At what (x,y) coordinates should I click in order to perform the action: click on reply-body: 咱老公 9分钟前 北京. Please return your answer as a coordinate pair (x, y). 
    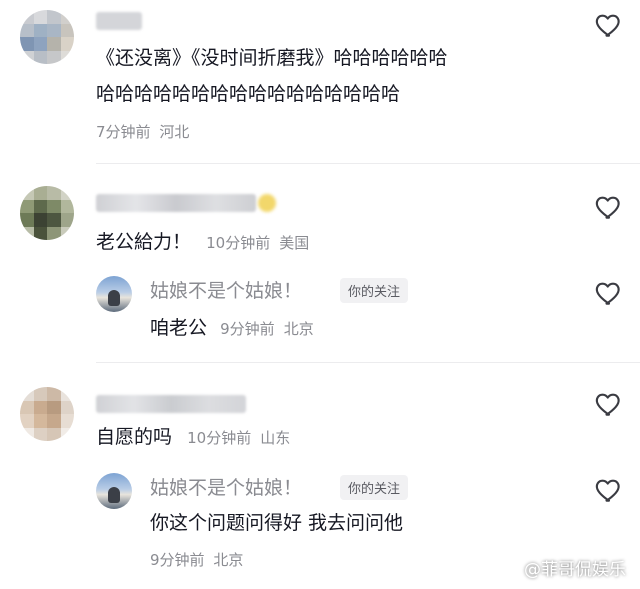
    Looking at the image, I should click on (232, 328).